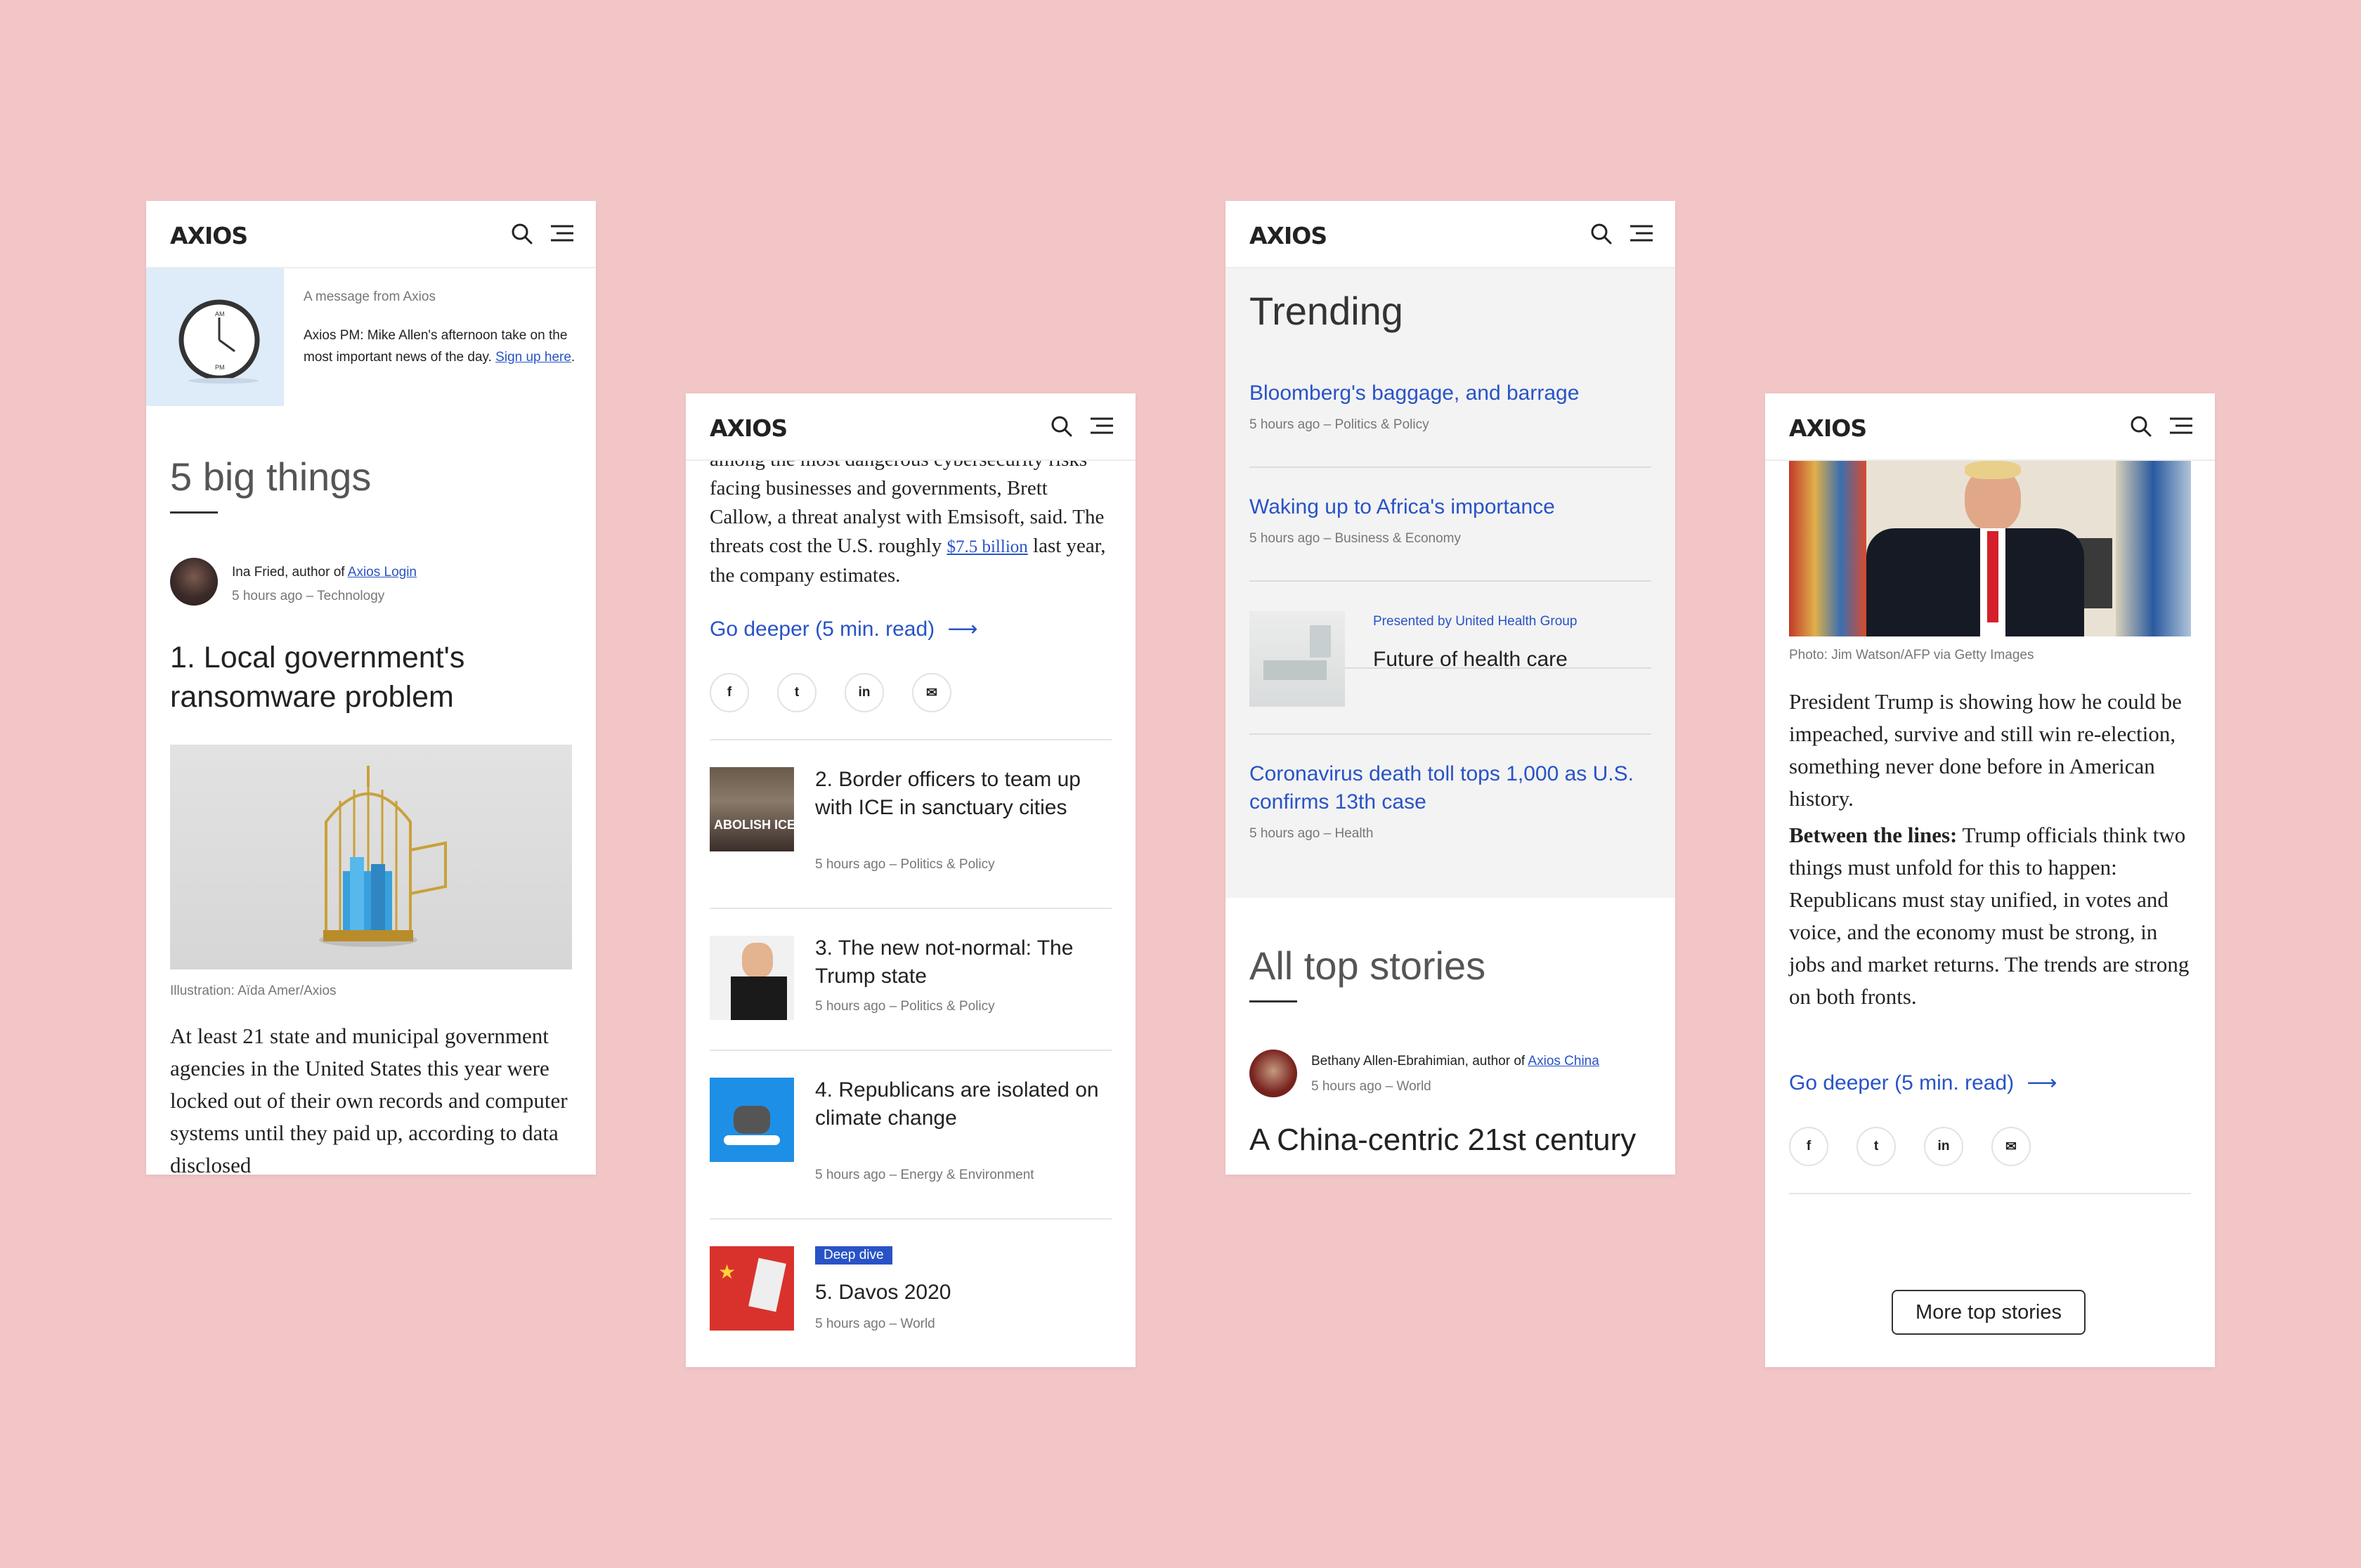 Image resolution: width=2361 pixels, height=1568 pixels. Describe the element at coordinates (1367, 965) in the screenshot. I see `all-stories-title: All top stories` at that location.